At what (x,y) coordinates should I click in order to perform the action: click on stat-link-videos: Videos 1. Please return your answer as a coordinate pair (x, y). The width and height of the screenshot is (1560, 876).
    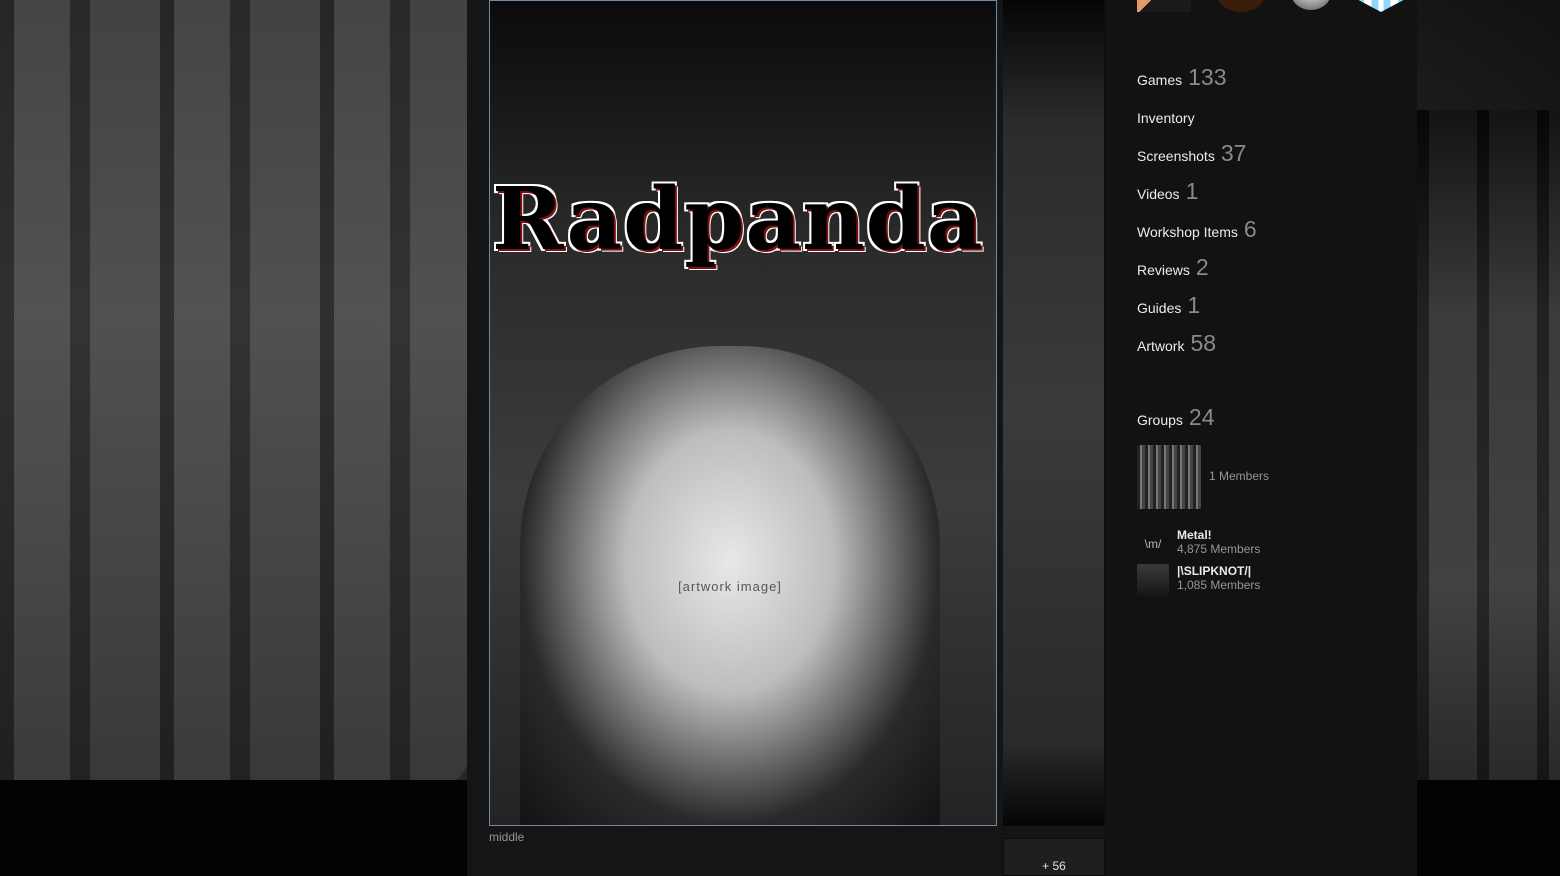
    Looking at the image, I should click on (1167, 191).